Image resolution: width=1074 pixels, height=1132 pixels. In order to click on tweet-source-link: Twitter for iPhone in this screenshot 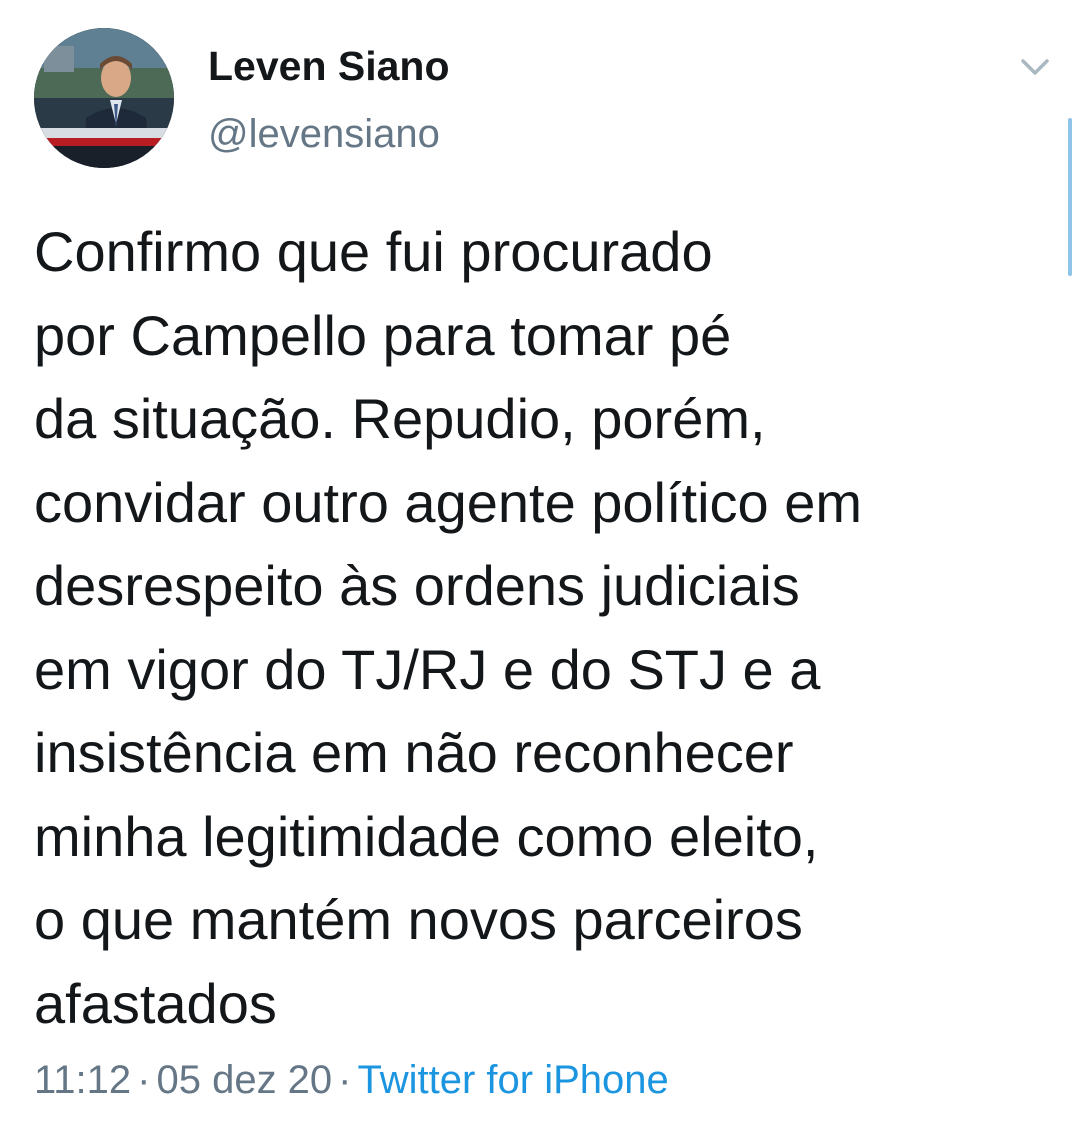, I will do `click(513, 1080)`.